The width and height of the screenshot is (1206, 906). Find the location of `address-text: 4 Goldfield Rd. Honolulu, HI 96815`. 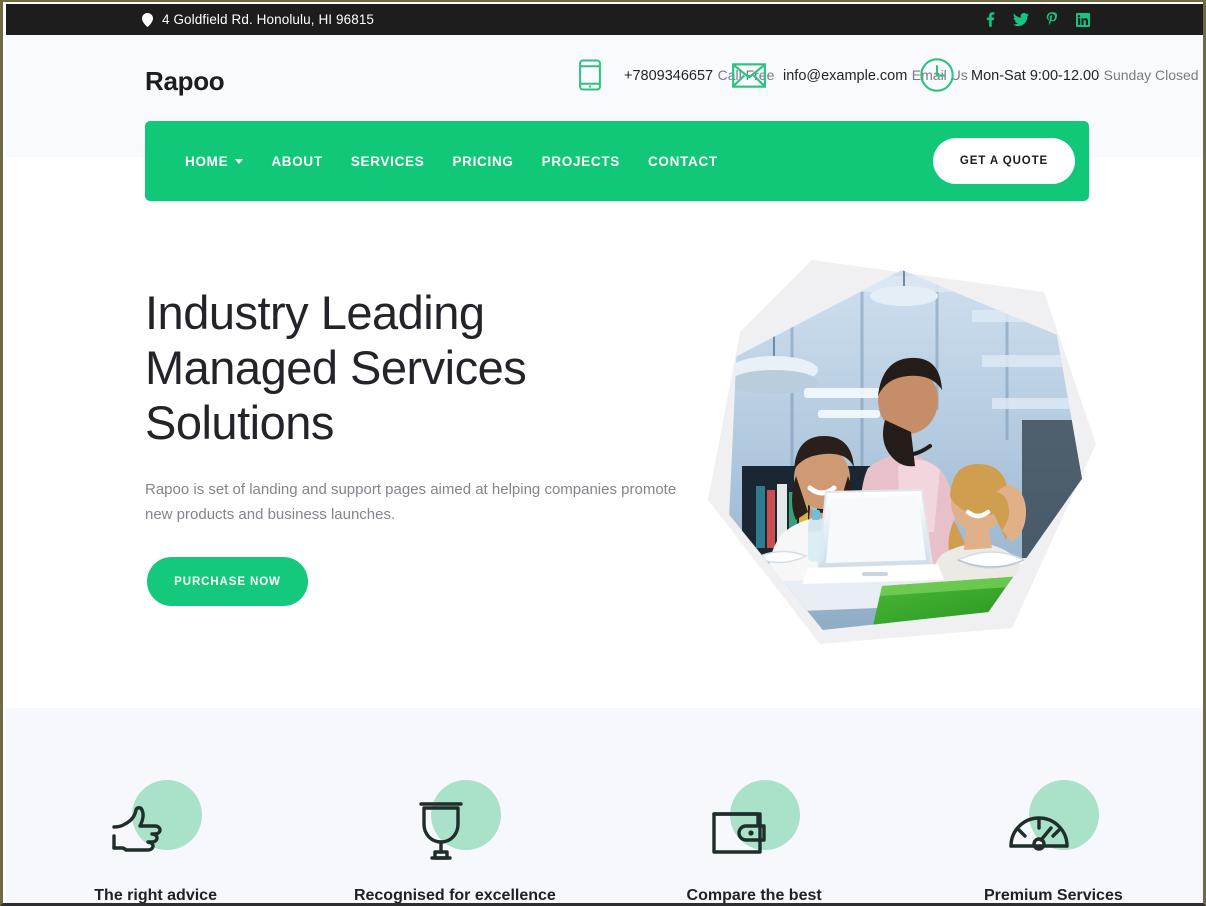

address-text: 4 Goldfield Rd. Honolulu, HI 96815 is located at coordinates (268, 19).